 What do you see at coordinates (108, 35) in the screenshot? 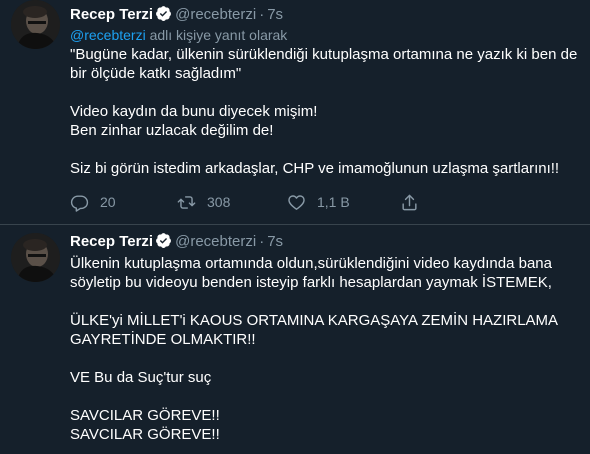
I see `reply-mention-link: @recebterzi` at bounding box center [108, 35].